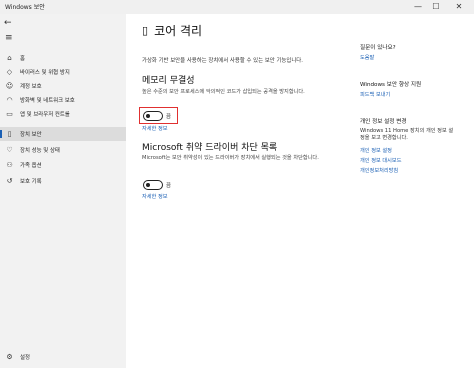 The width and height of the screenshot is (474, 368). I want to click on wifi-icon: ◠, so click(9, 100).